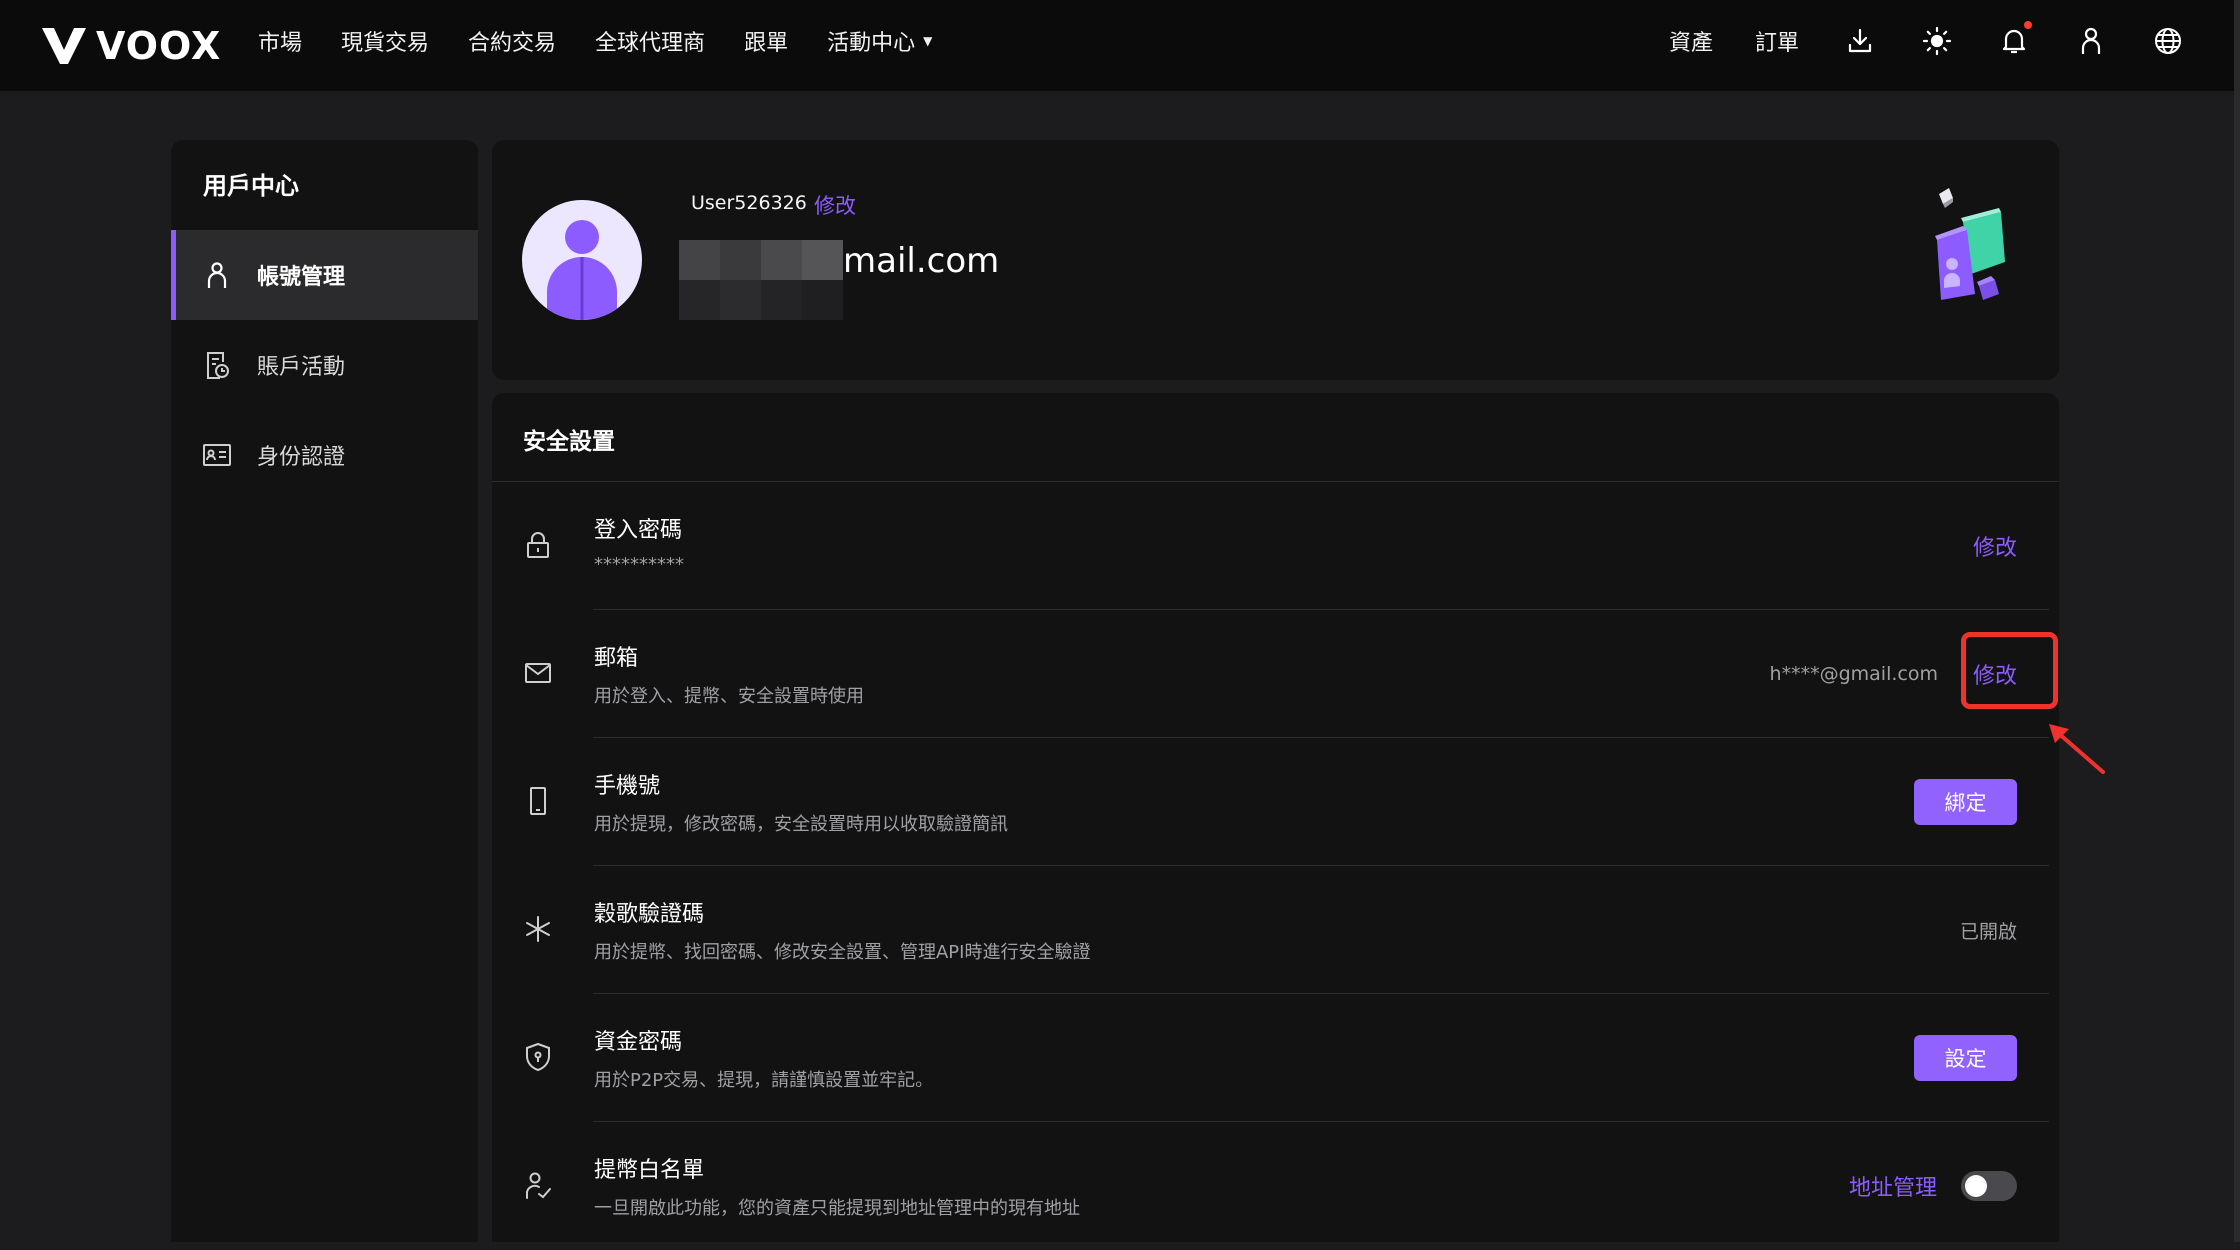 The height and width of the screenshot is (1250, 2240). I want to click on row-description: 用於P2P交易、提現，請謹慎設置並牢記。, so click(764, 1080).